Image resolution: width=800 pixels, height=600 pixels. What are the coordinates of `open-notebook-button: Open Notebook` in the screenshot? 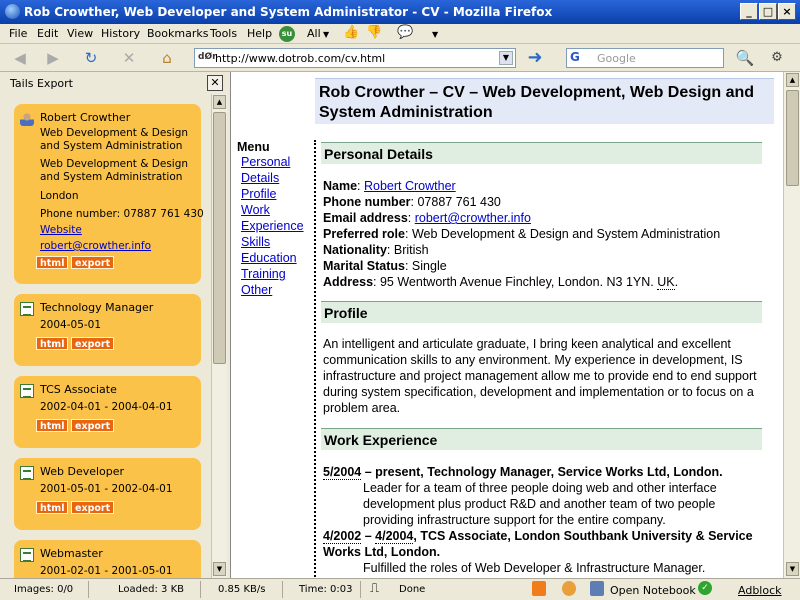 It's located at (653, 590).